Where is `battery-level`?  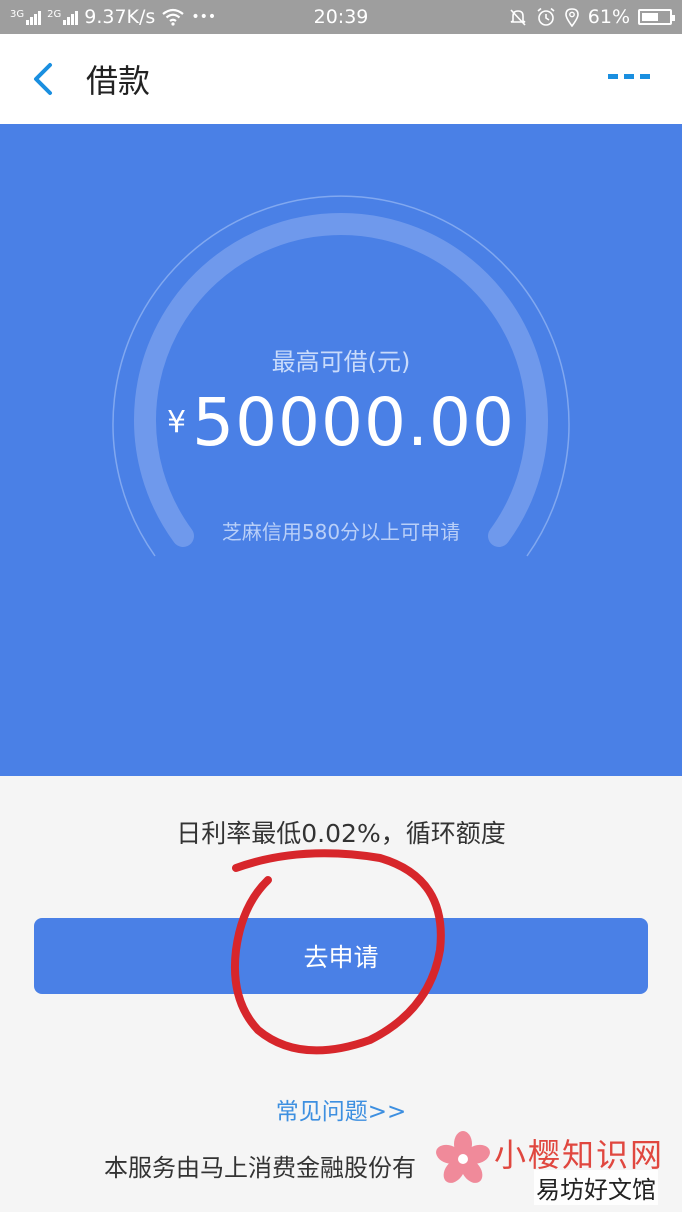 battery-level is located at coordinates (650, 17).